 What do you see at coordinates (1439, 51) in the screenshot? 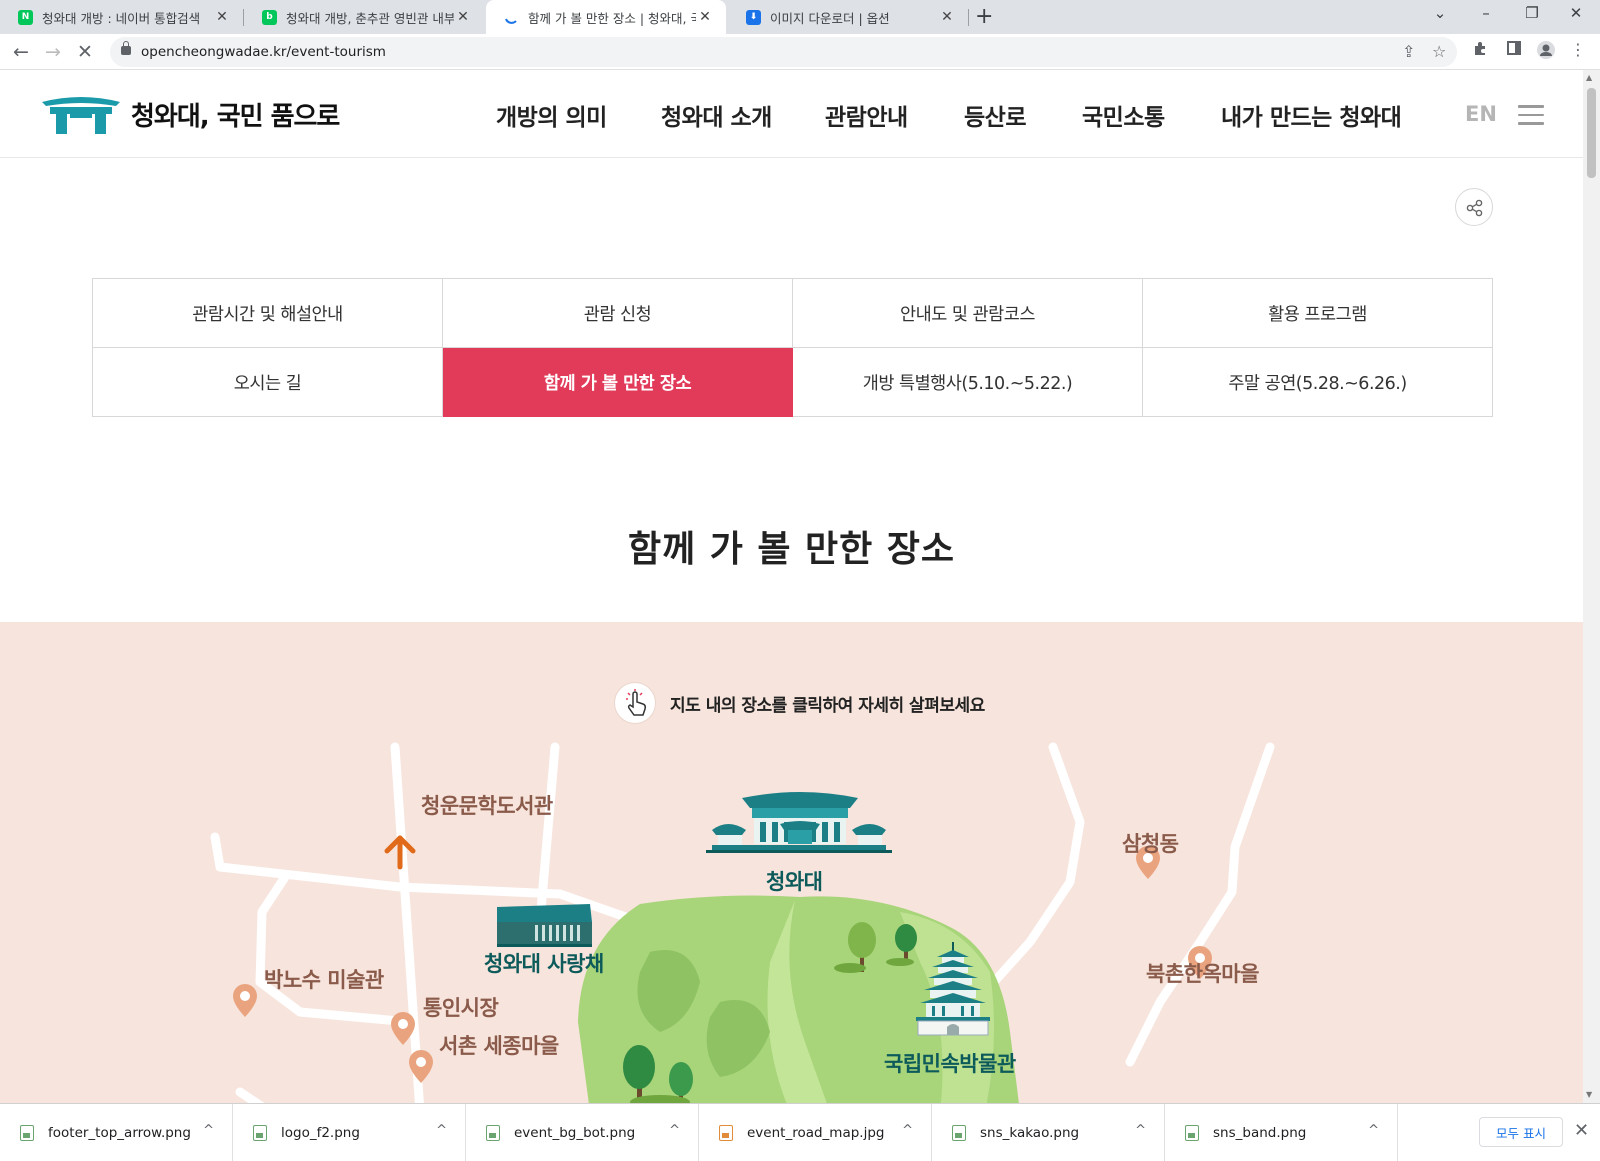
I see `bookmark-star-icon: ☆` at bounding box center [1439, 51].